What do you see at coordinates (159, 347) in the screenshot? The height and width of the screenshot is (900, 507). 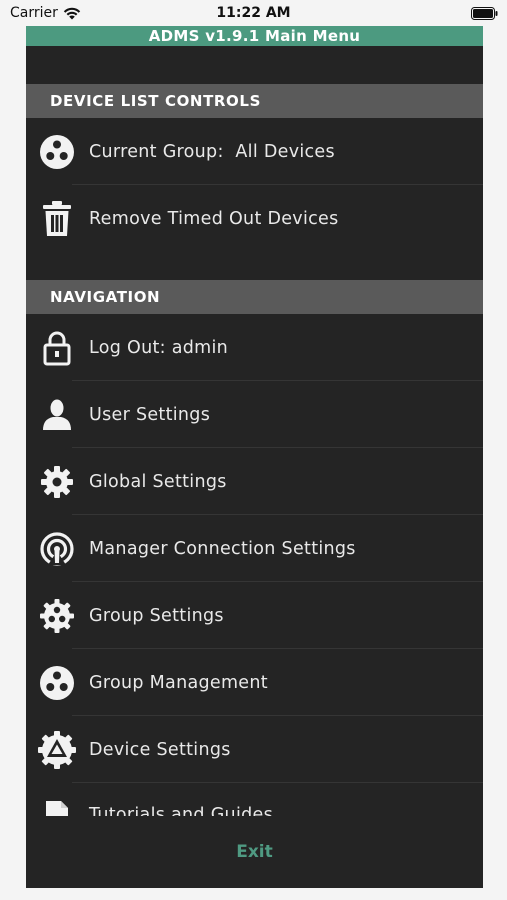 I see `log-out-label: Log Out: admin` at bounding box center [159, 347].